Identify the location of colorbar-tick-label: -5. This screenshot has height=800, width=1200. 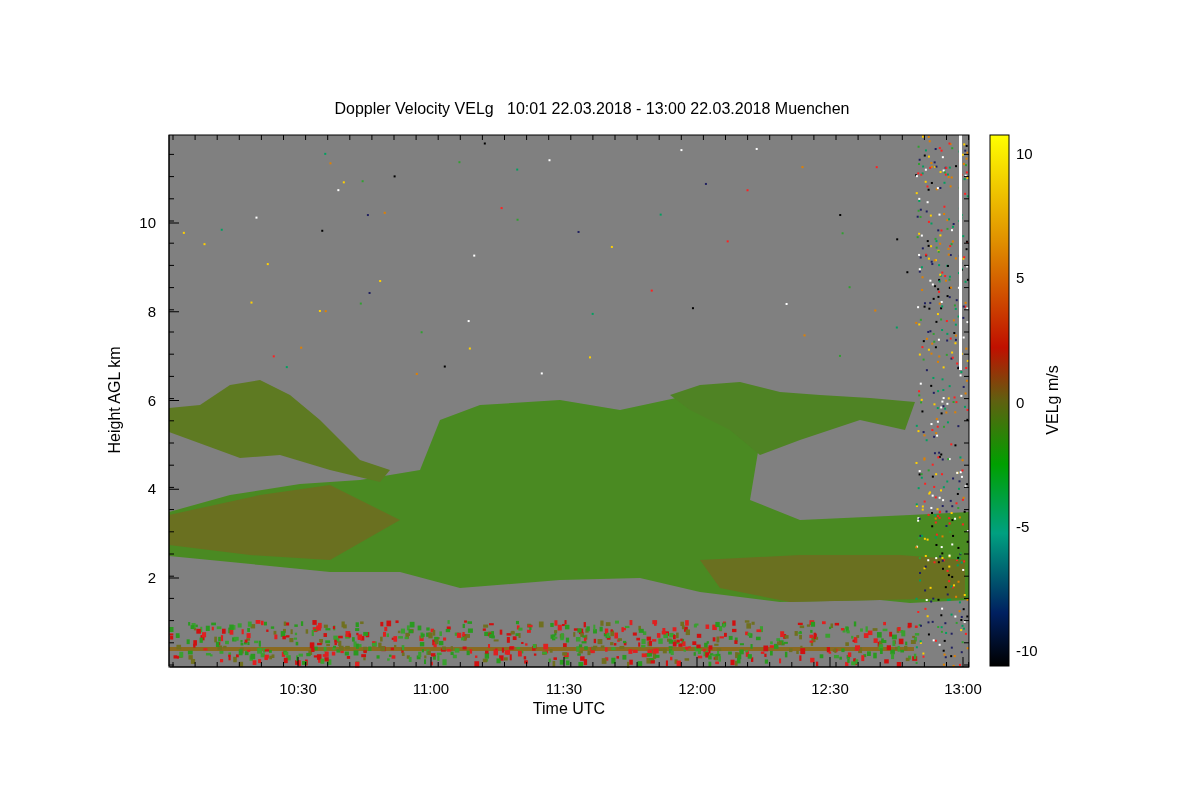
(1023, 526).